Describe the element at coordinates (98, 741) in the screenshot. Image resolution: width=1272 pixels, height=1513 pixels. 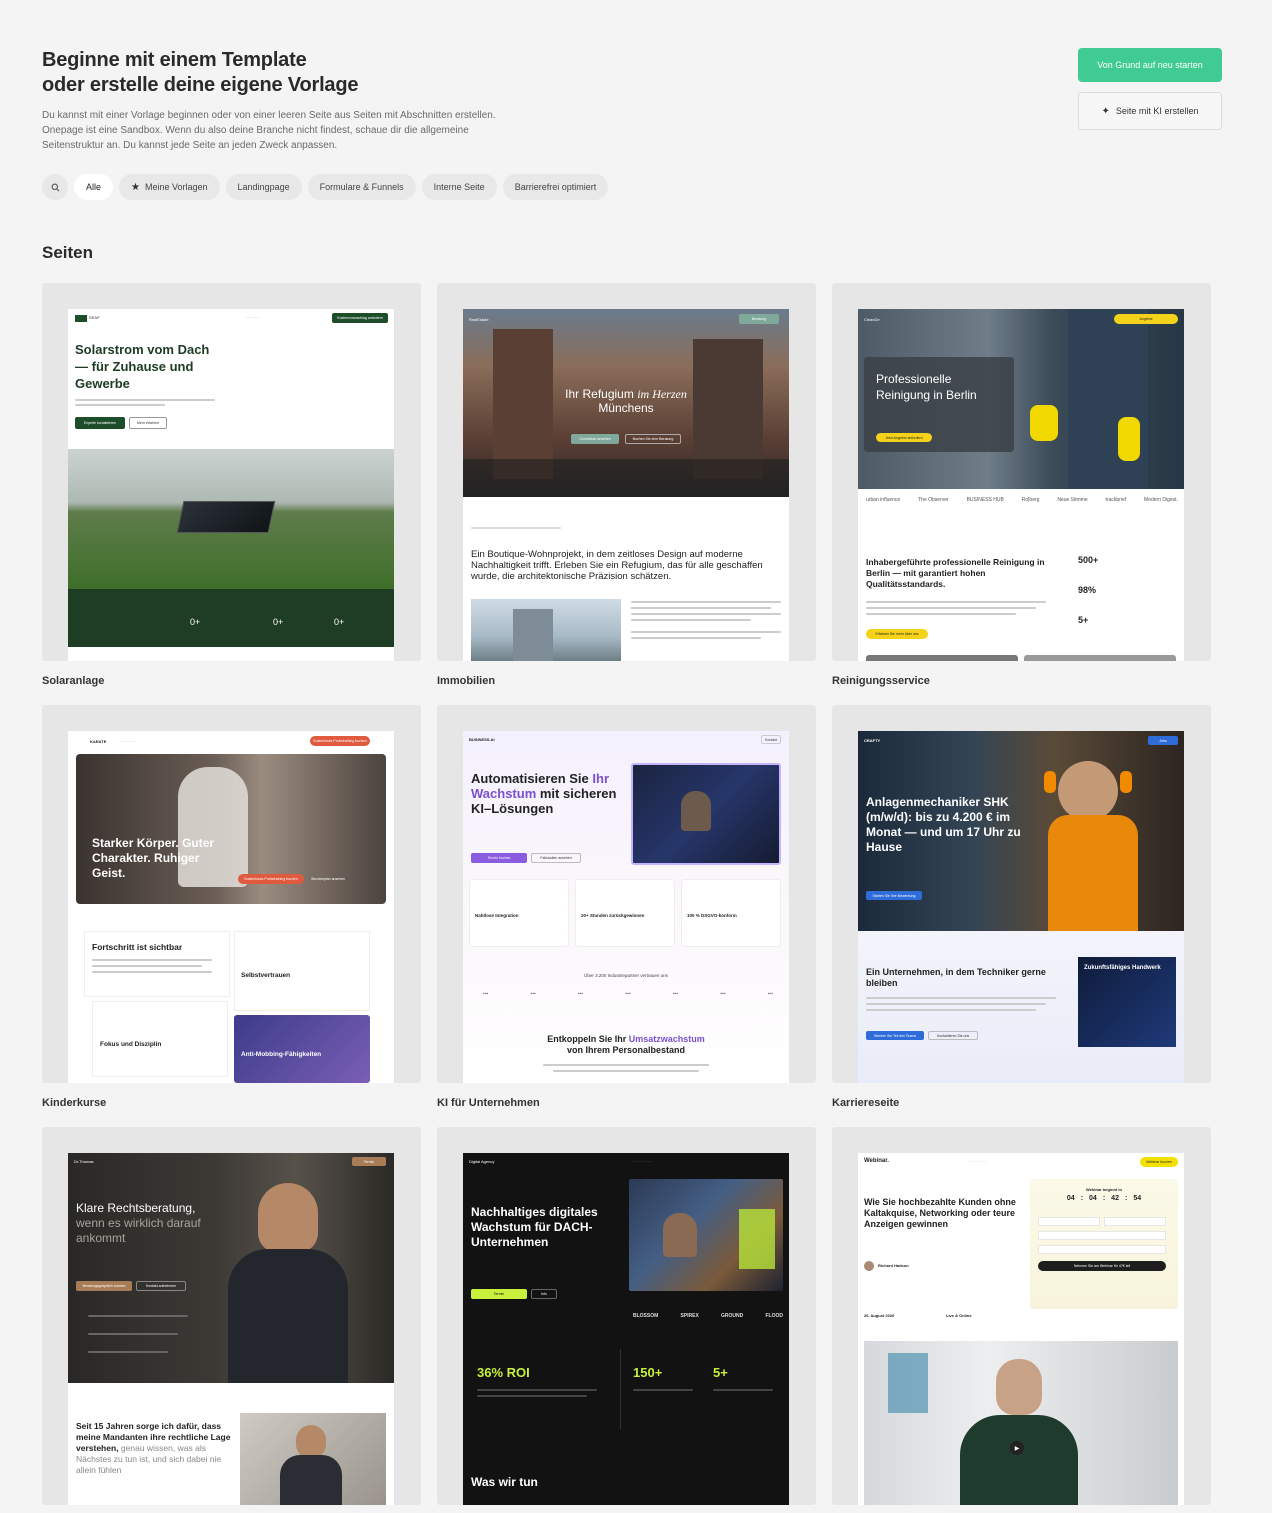
I see `preview-brand: KARATE` at that location.